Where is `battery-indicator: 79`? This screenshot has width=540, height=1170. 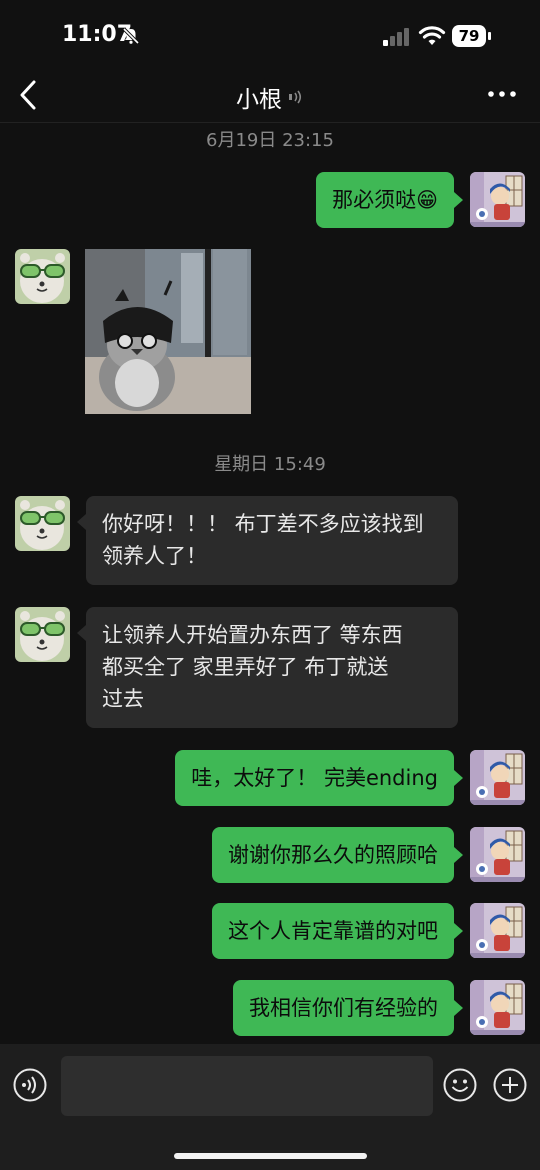 battery-indicator: 79 is located at coordinates (472, 36).